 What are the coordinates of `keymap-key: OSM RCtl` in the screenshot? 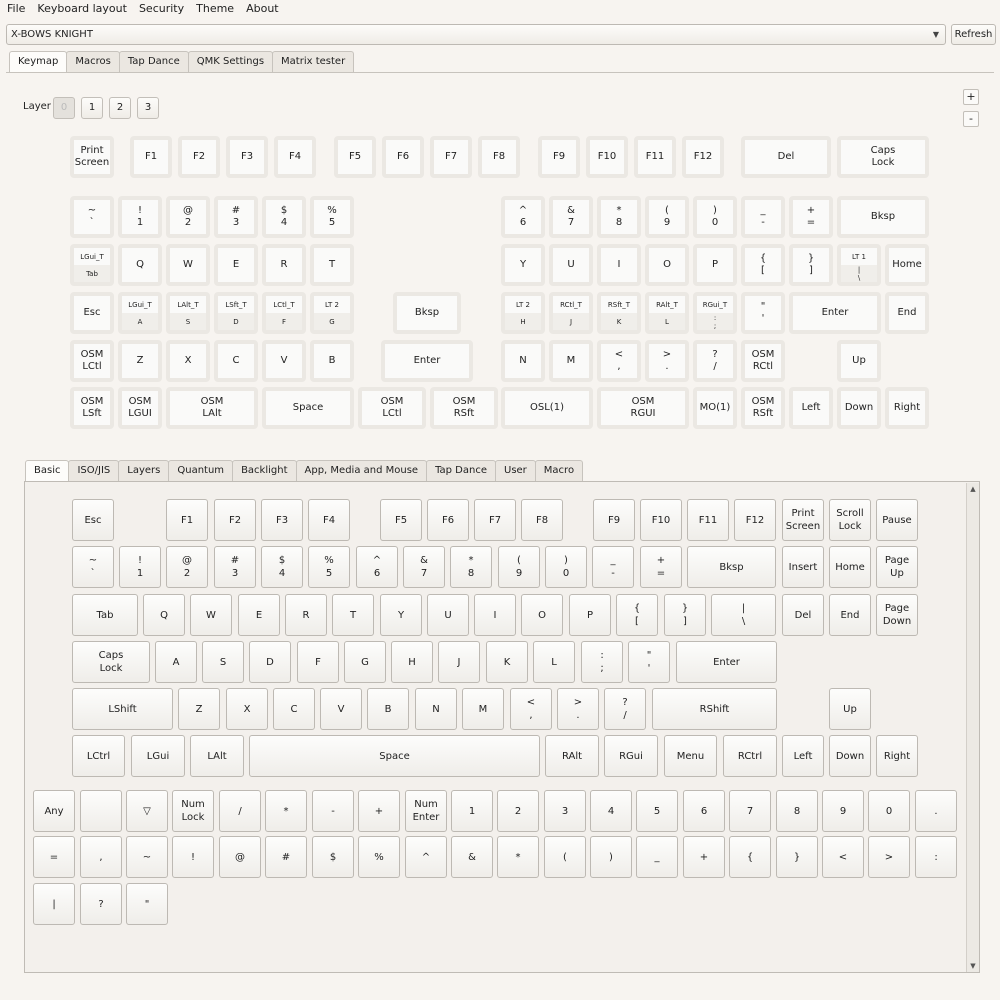 It's located at (763, 361).